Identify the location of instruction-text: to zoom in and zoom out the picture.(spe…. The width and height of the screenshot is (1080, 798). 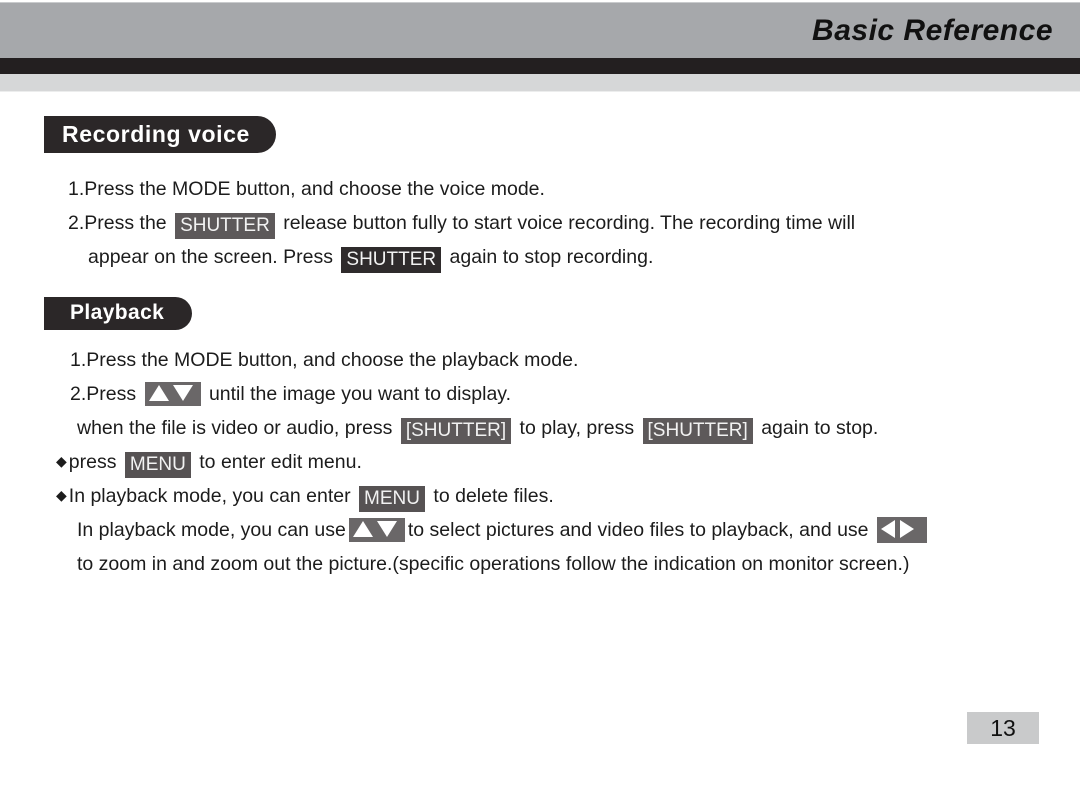
(493, 564).